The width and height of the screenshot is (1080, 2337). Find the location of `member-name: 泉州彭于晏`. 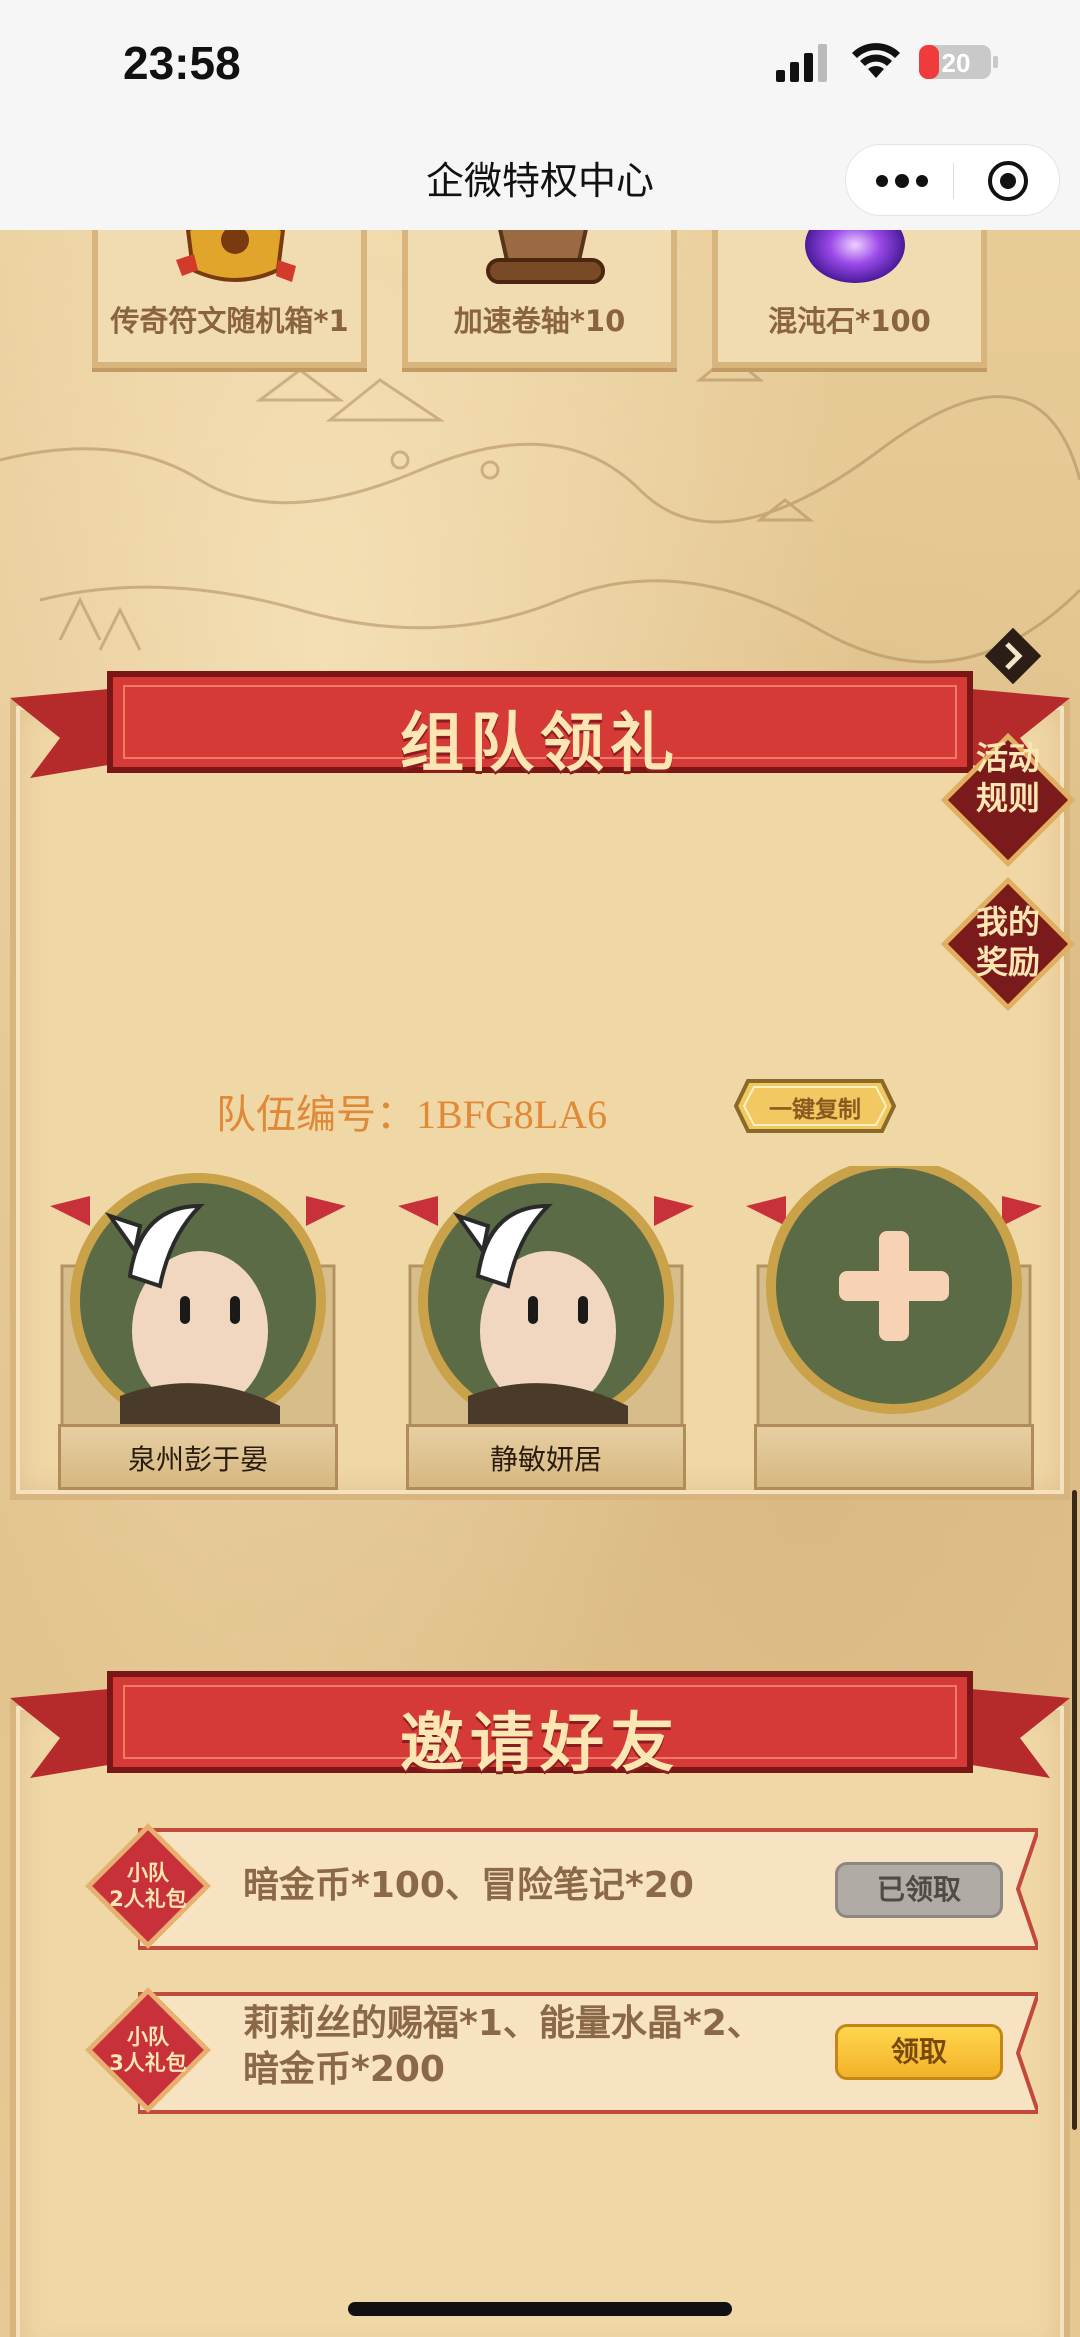

member-name: 泉州彭于晏 is located at coordinates (197, 1459).